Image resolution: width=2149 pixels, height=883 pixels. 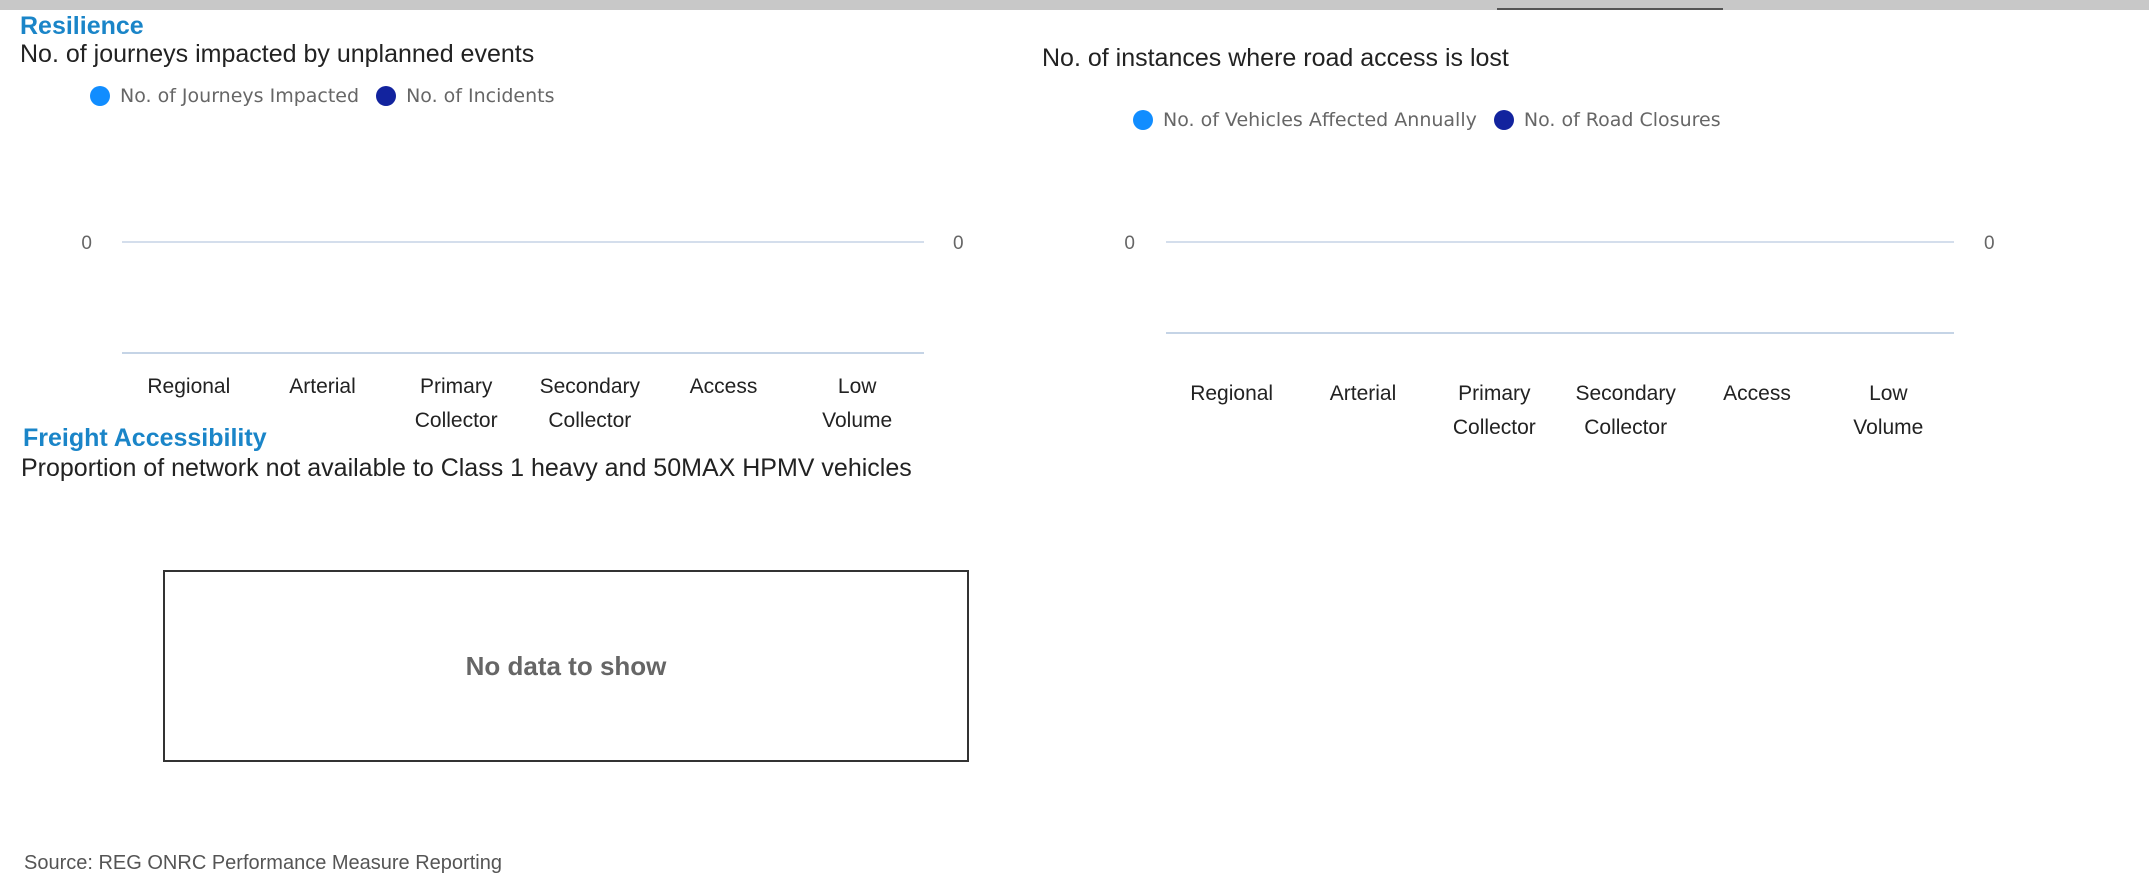 I want to click on legend-item-road-closures: No. of Road Closures, so click(x=1607, y=120).